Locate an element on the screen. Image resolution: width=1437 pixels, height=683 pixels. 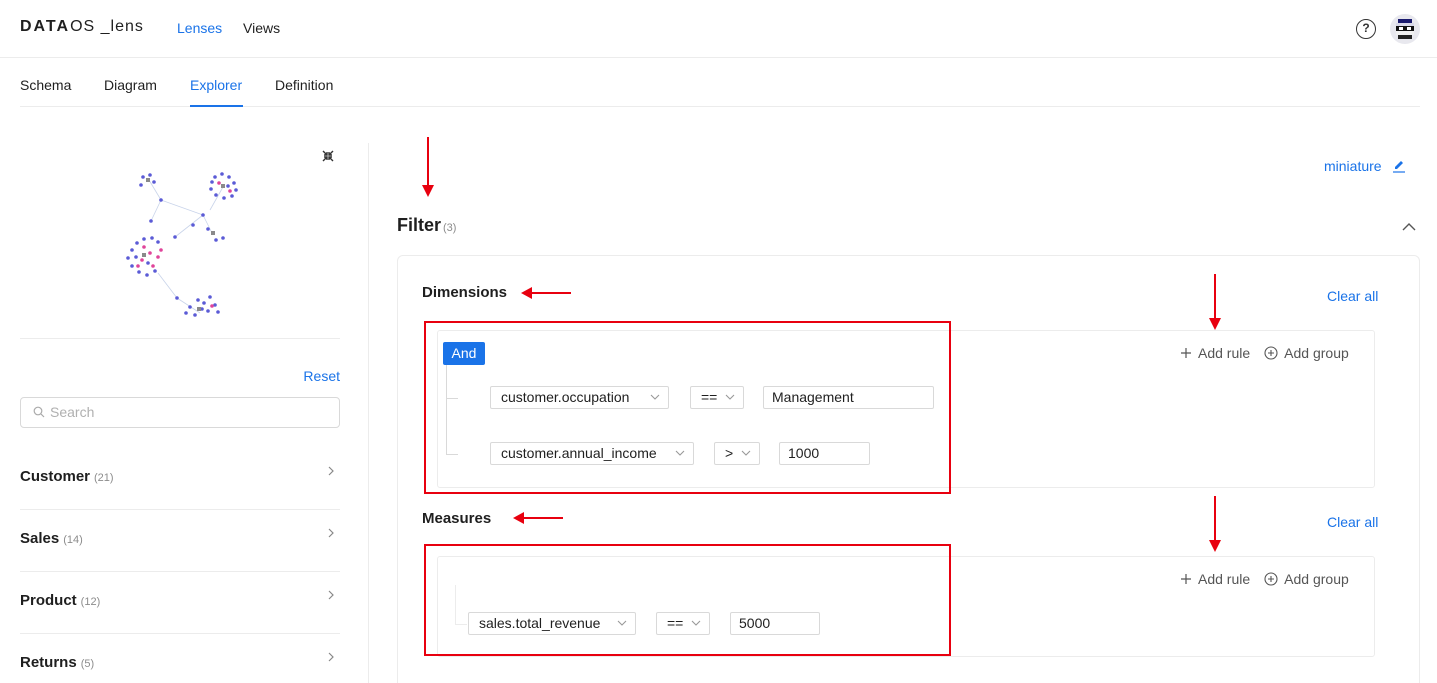
nav-lenses: Lenses is located at coordinates (199, 28).